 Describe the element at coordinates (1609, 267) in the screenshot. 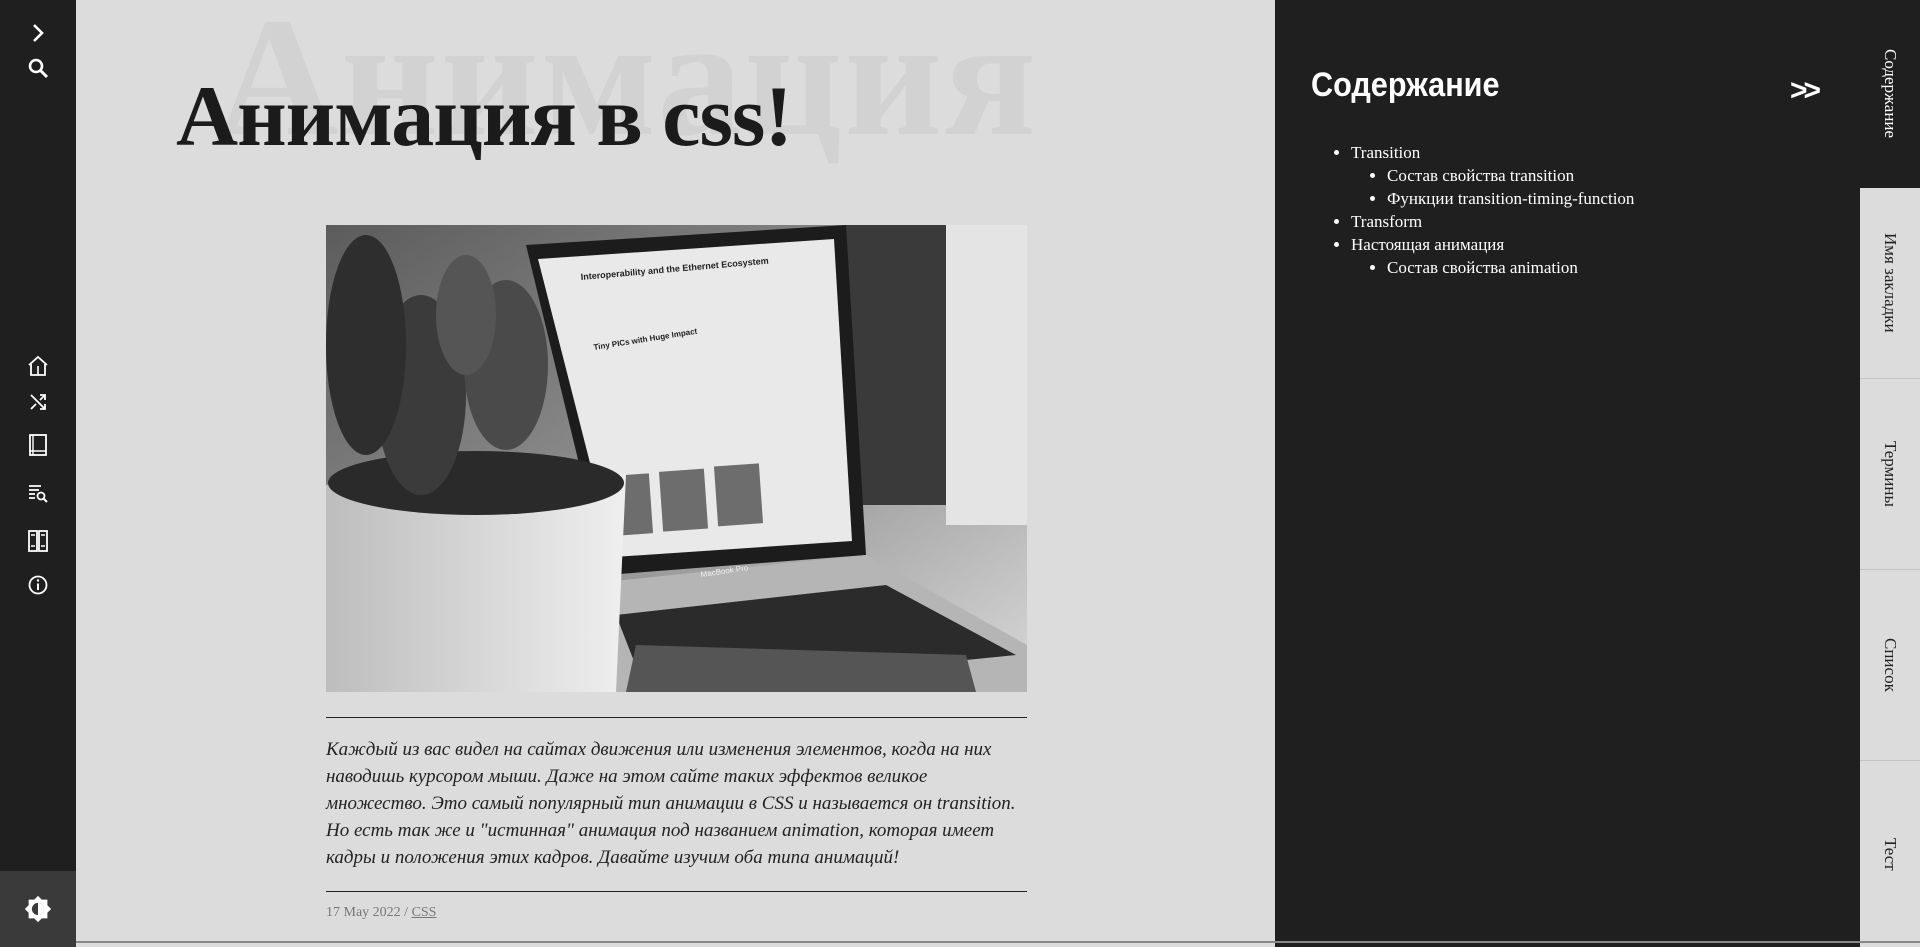

I see `toc-subitem: Состав свойства animation` at that location.